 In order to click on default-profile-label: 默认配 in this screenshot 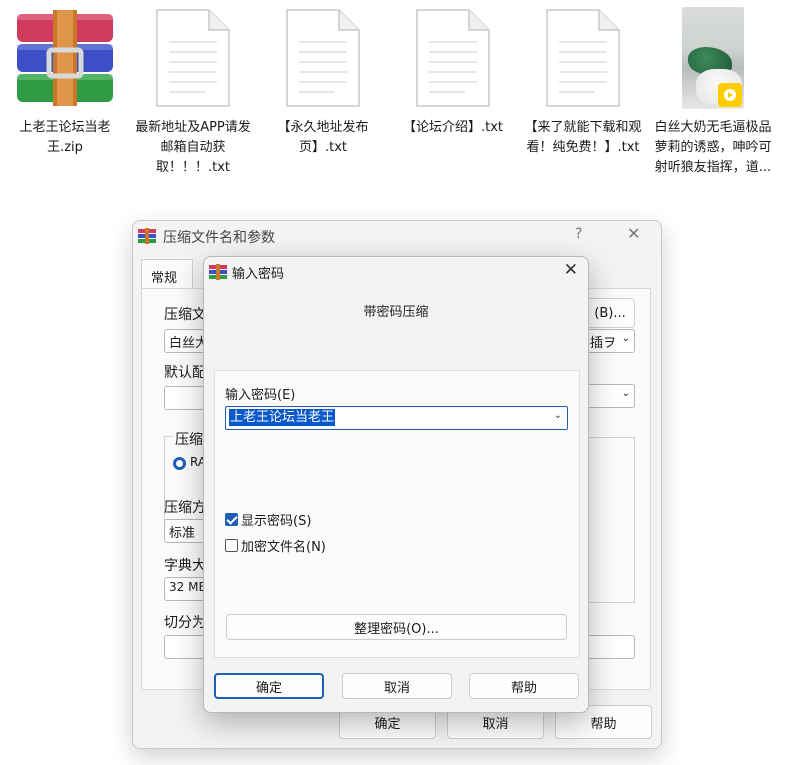, I will do `click(185, 373)`.